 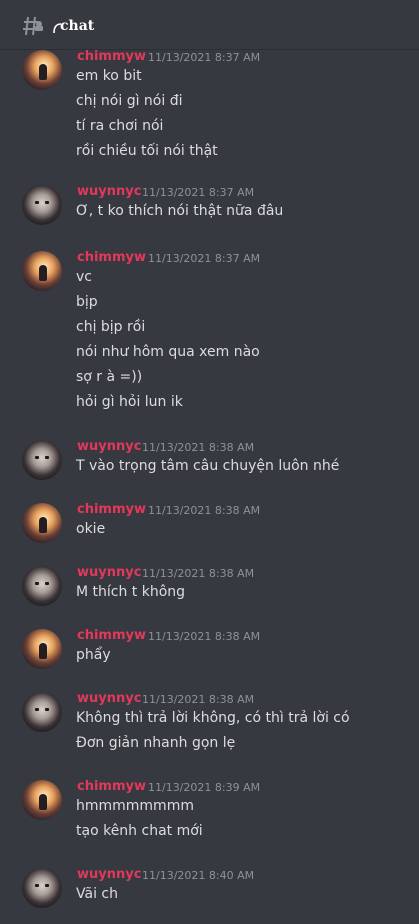 What do you see at coordinates (131, 592) in the screenshot?
I see `message-text: M thích t không` at bounding box center [131, 592].